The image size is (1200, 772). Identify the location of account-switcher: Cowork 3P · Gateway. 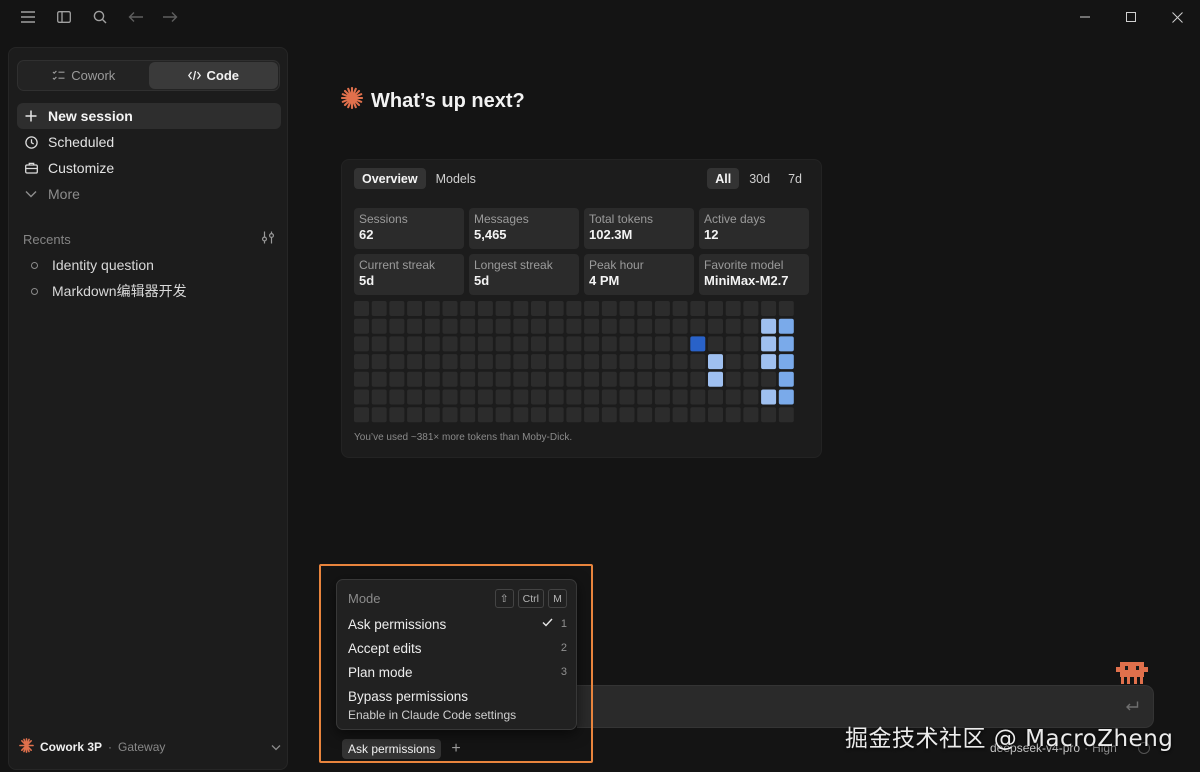
(150, 747).